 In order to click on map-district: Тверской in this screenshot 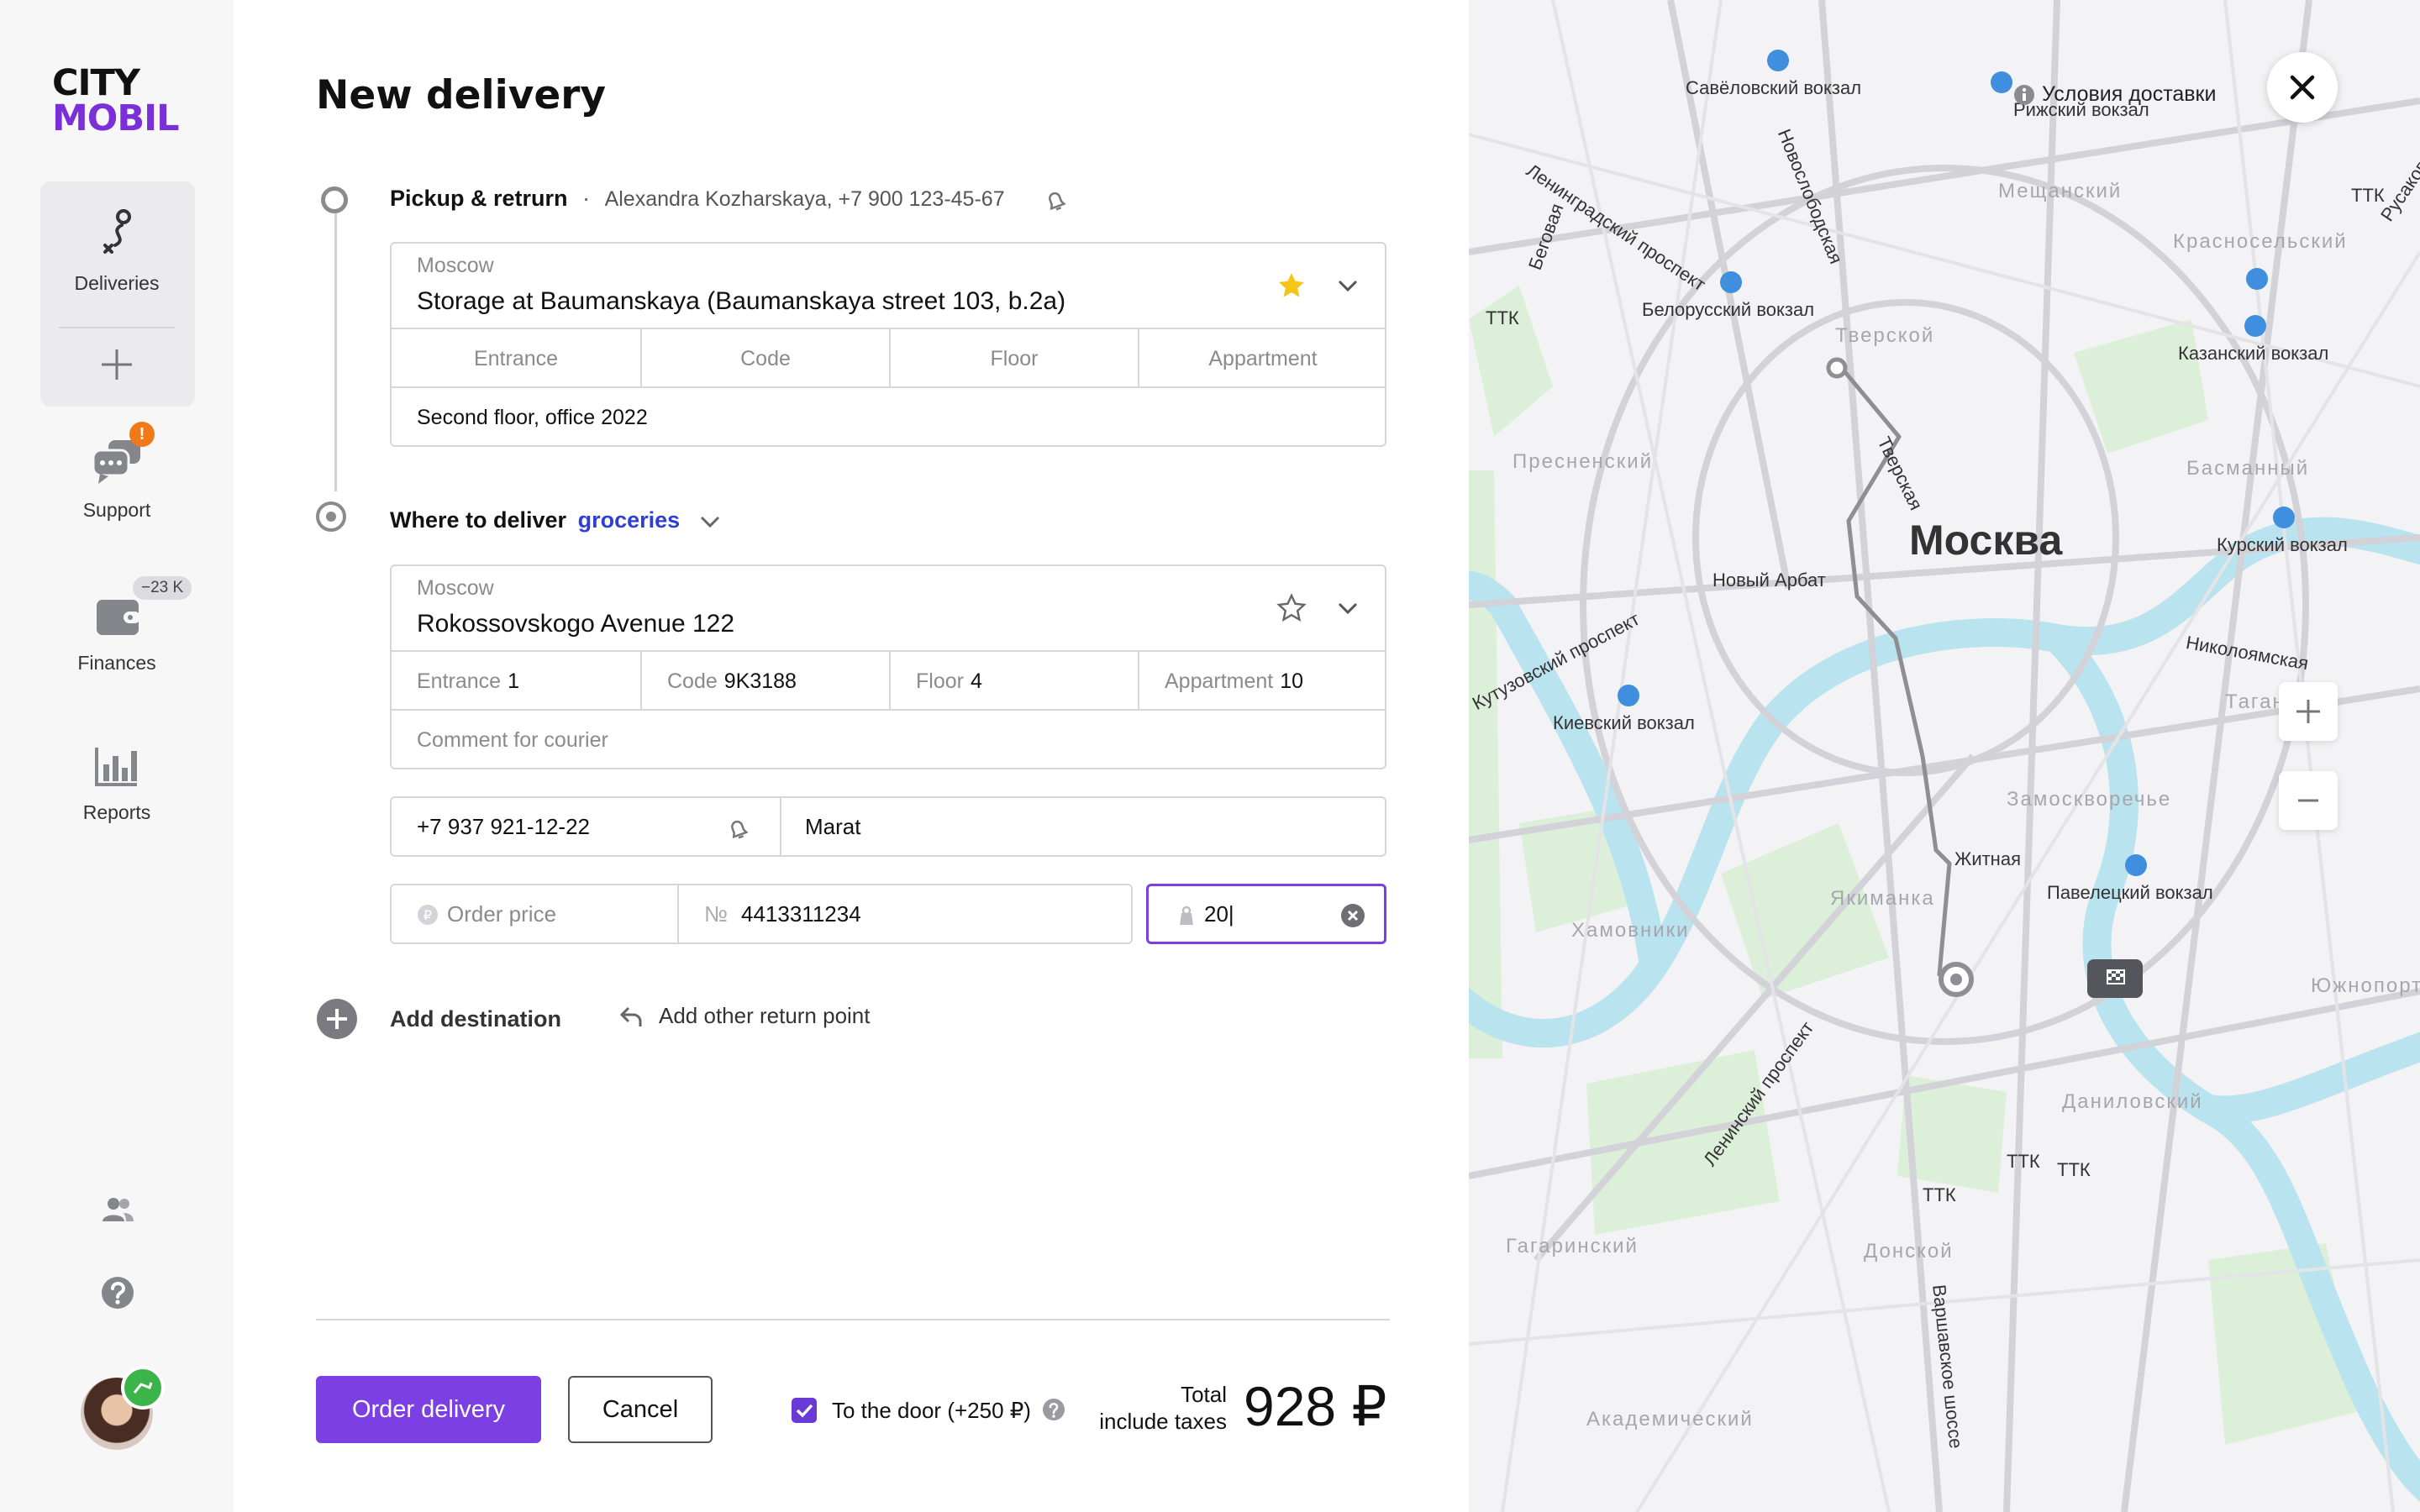, I will do `click(1885, 335)`.